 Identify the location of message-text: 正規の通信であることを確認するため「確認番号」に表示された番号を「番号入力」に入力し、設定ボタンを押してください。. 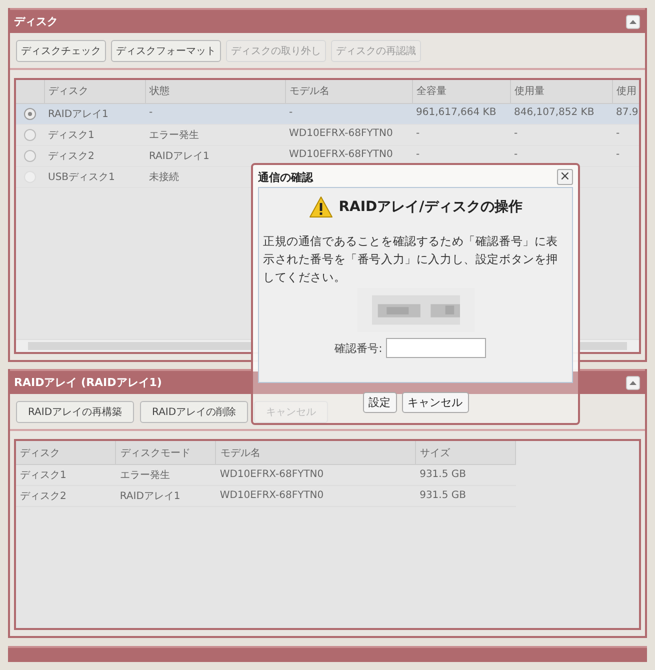
(411, 259).